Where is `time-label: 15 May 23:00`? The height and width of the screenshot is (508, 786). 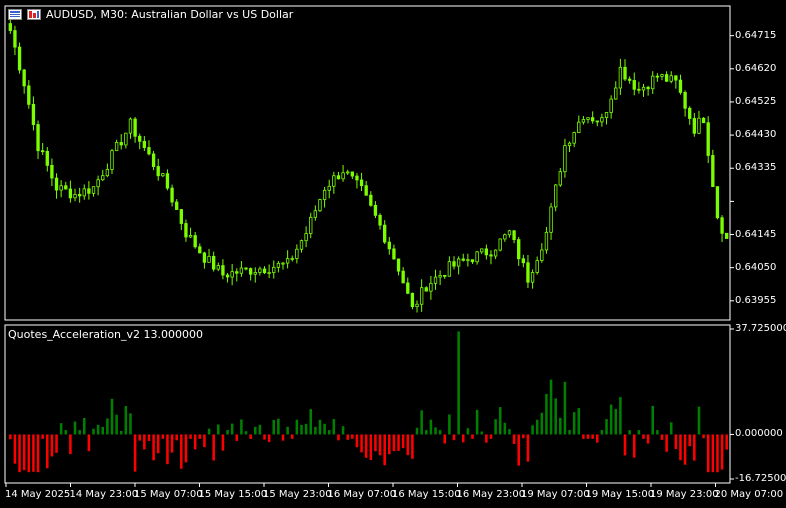 time-label: 15 May 23:00 is located at coordinates (297, 494).